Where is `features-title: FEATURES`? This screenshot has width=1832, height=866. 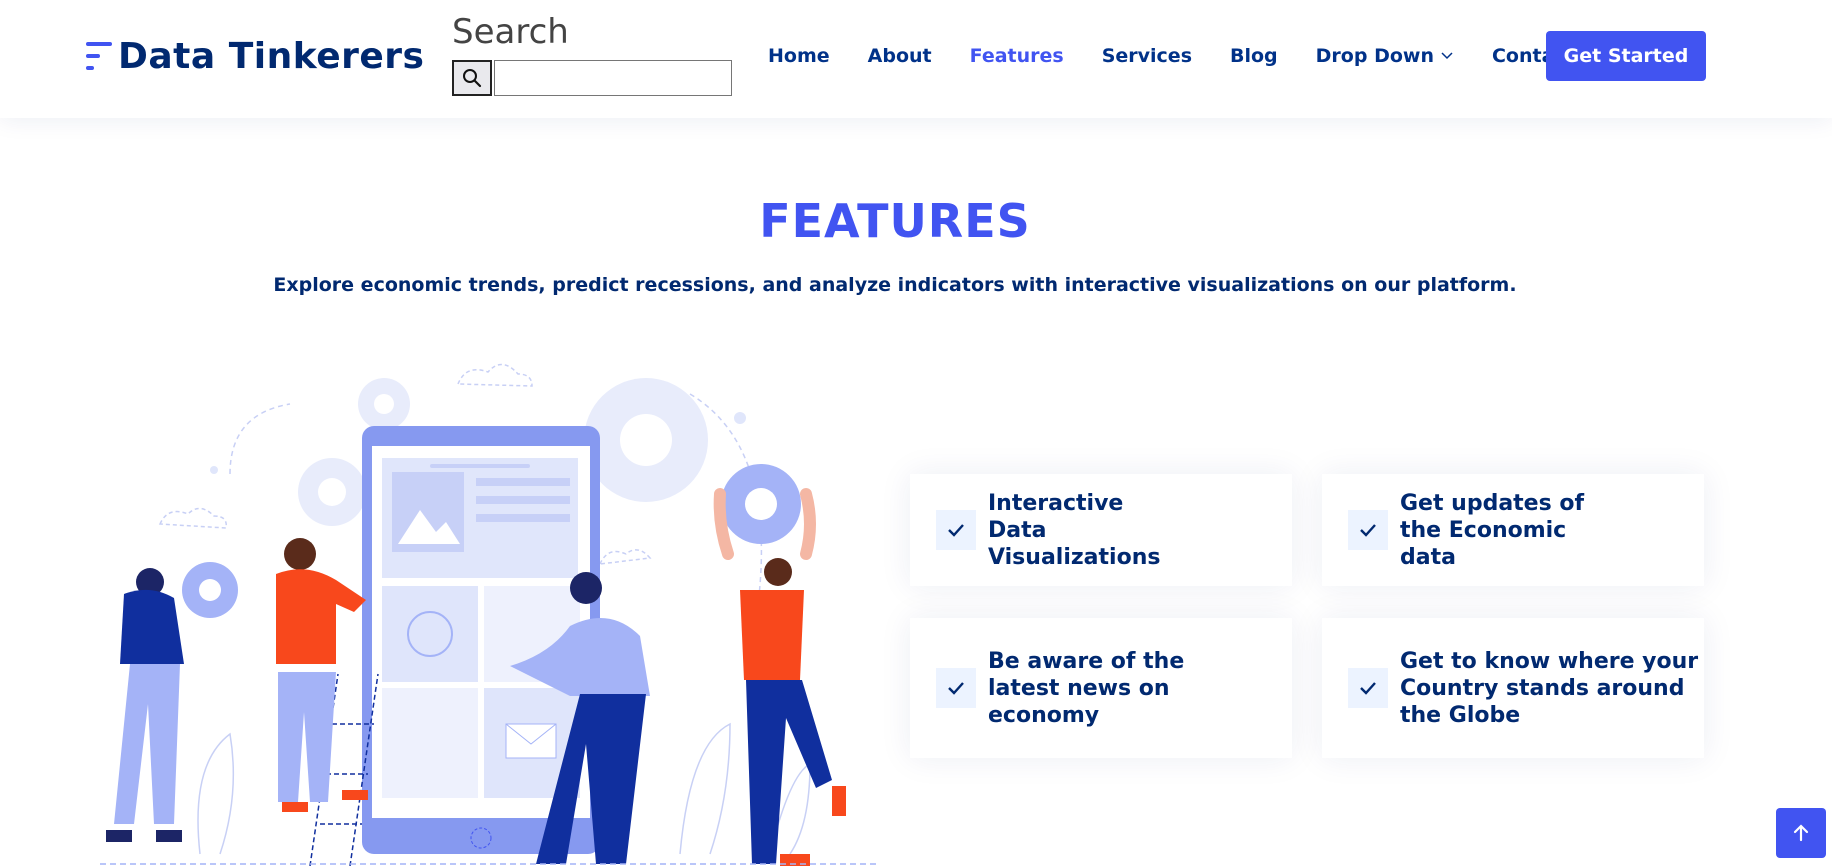 features-title: FEATURES is located at coordinates (895, 221).